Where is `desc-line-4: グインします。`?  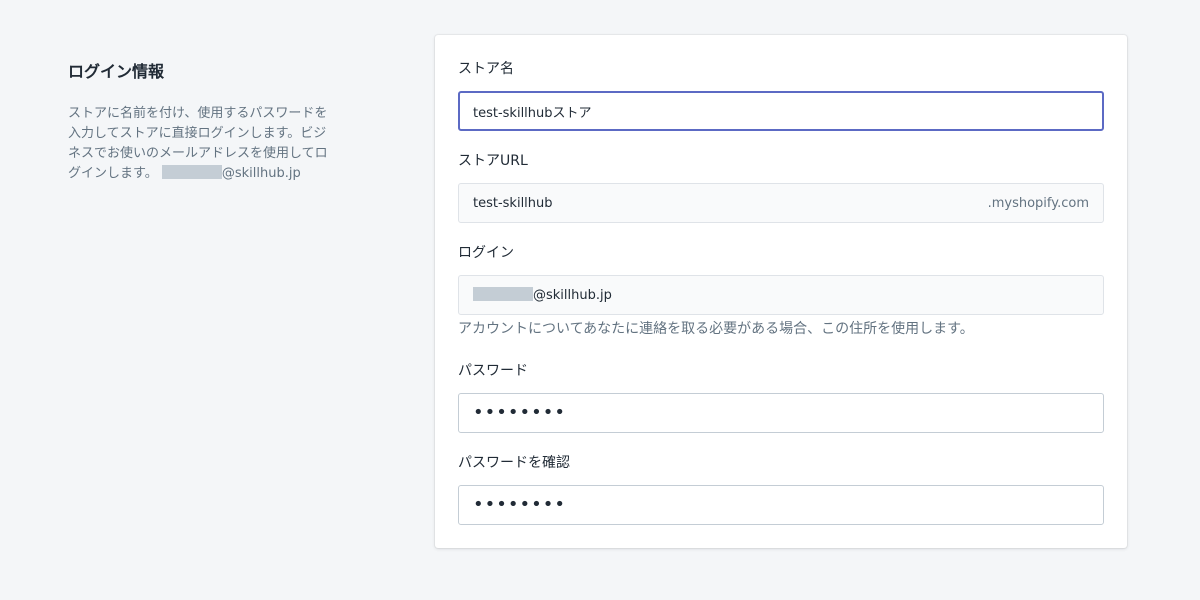 desc-line-4: グインします。 is located at coordinates (113, 173).